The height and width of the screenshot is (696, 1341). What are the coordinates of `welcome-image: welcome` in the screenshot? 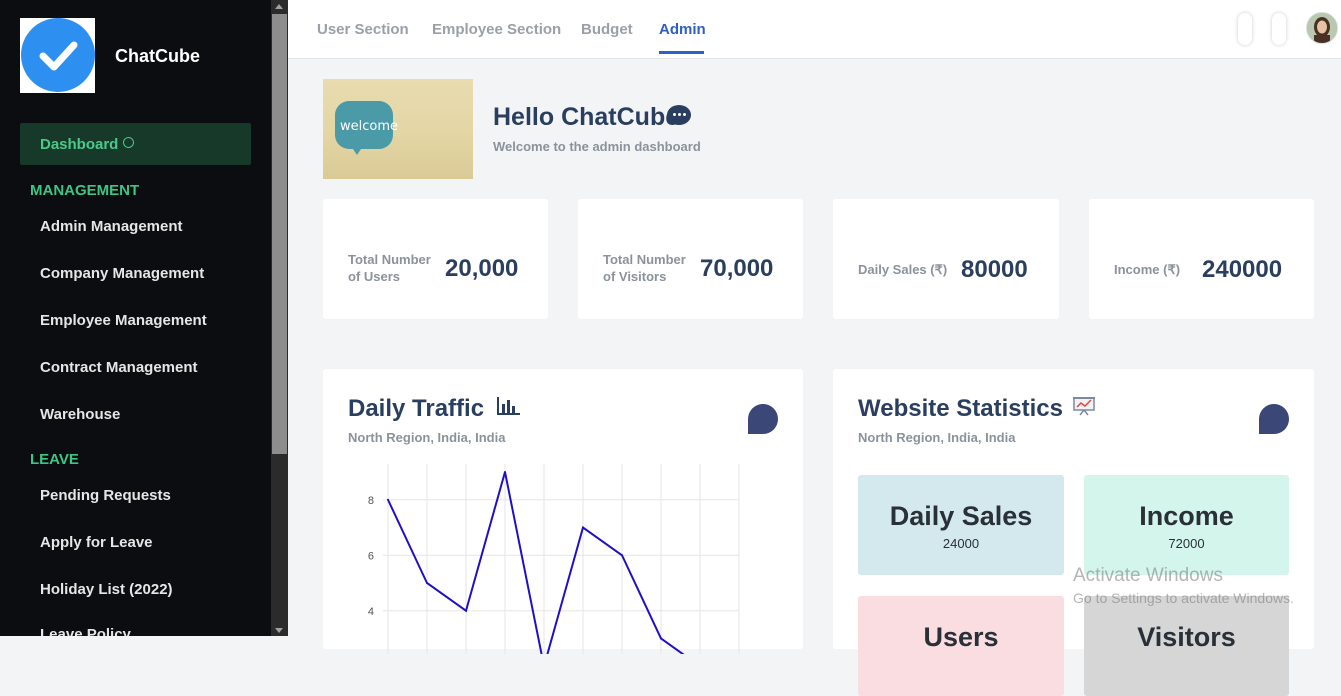 It's located at (398, 129).